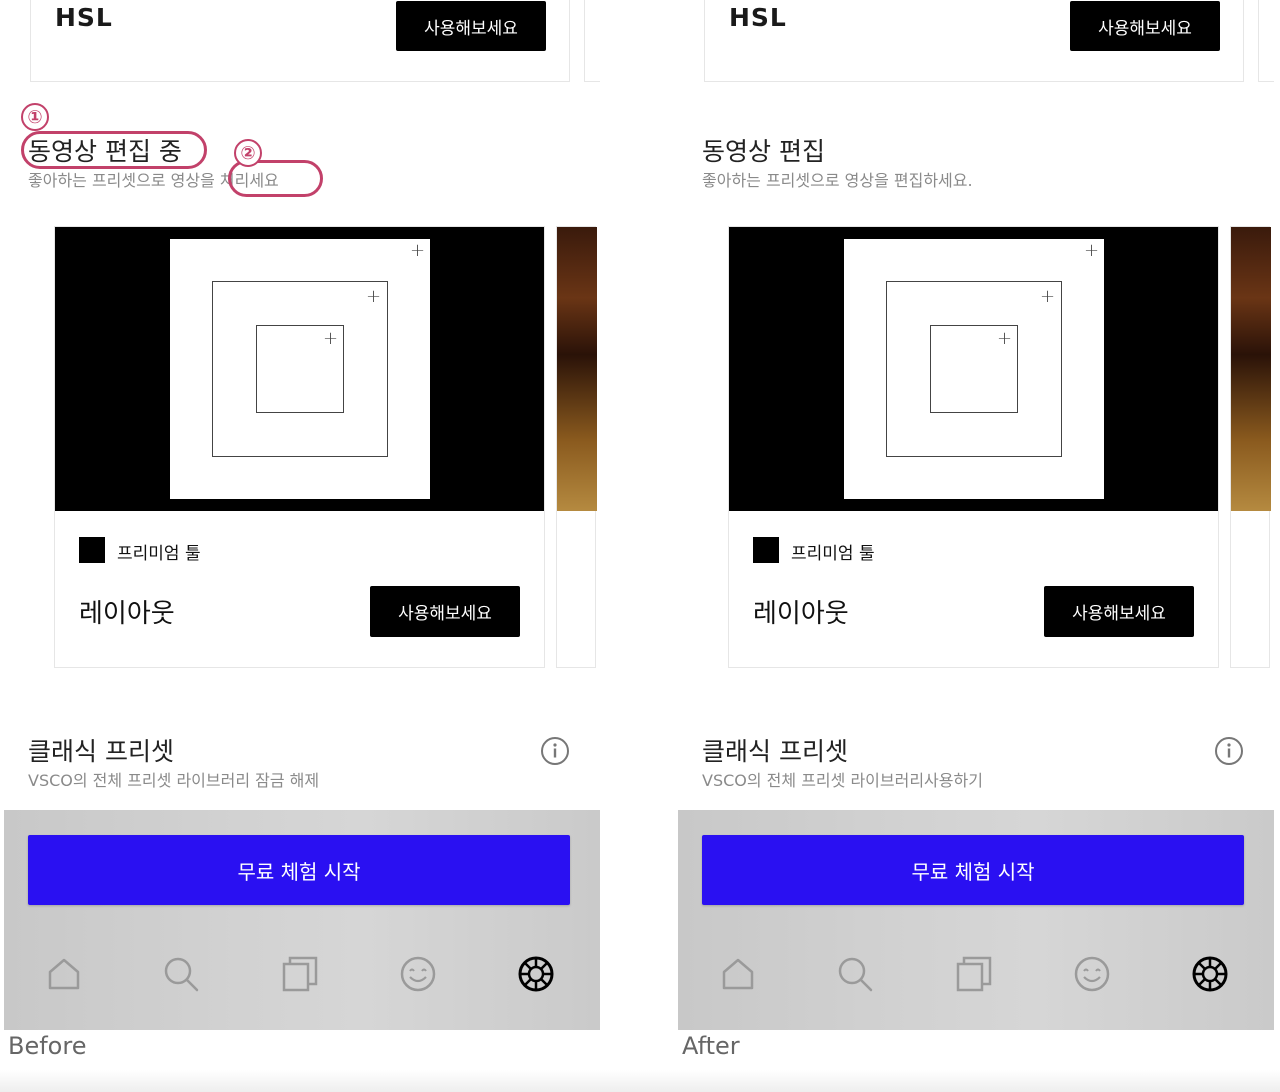 Image resolution: width=1280 pixels, height=1092 pixels. I want to click on after-caption: After, so click(711, 1046).